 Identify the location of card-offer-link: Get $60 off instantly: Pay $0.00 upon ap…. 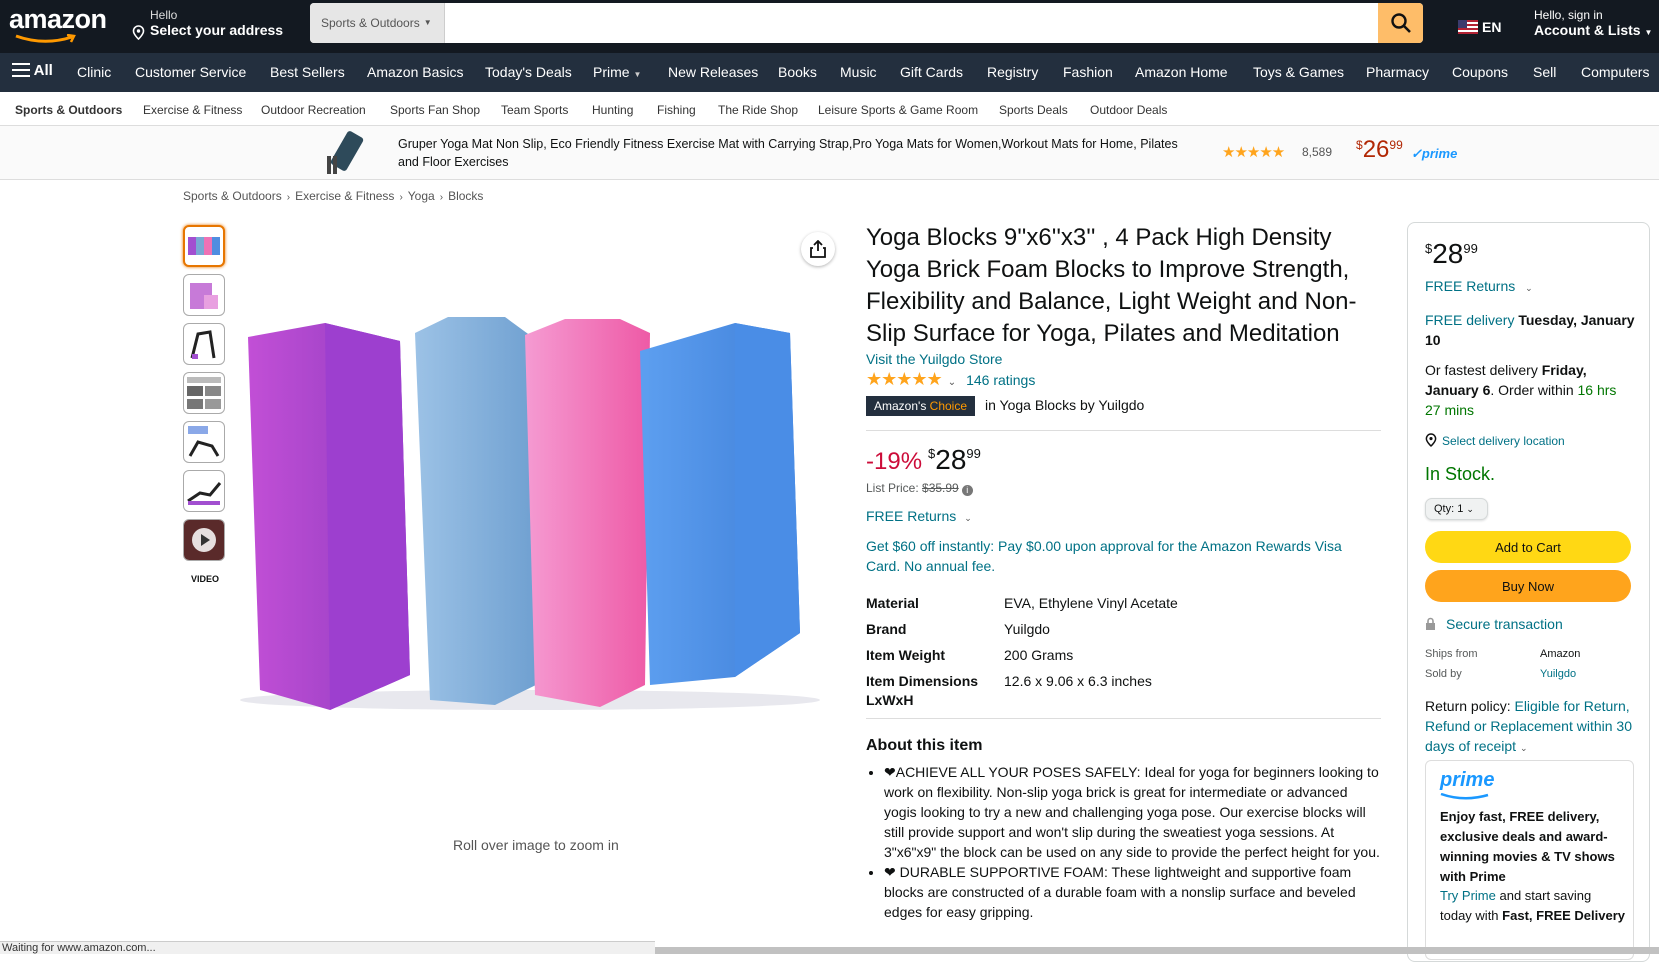
(1118, 556).